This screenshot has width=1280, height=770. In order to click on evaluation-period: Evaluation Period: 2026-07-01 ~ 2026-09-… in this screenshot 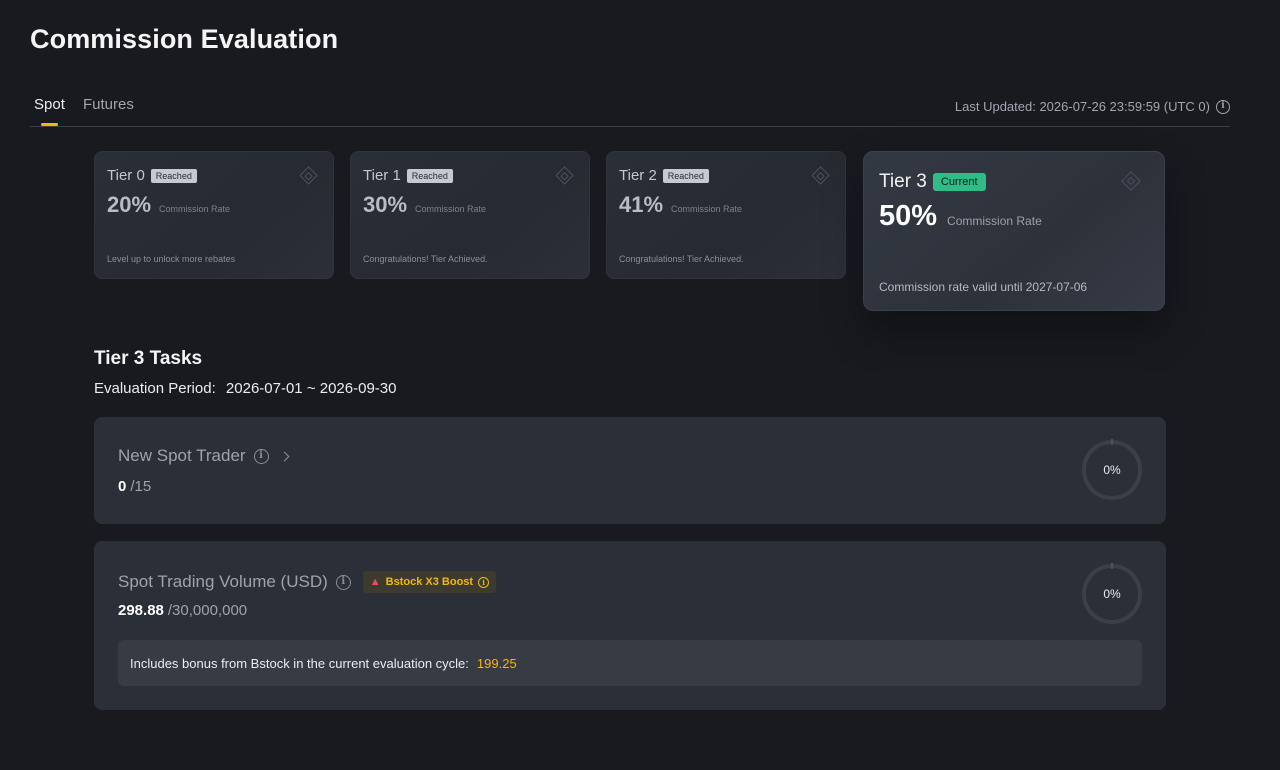, I will do `click(245, 388)`.